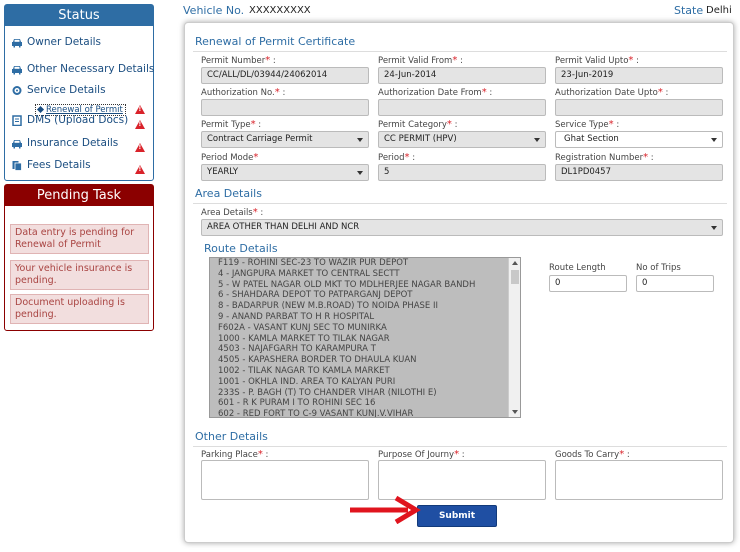 This screenshot has height=552, width=740. I want to click on route-option: 1000 - KAMLA MARKET TO TILAK NAGAR, so click(369, 339).